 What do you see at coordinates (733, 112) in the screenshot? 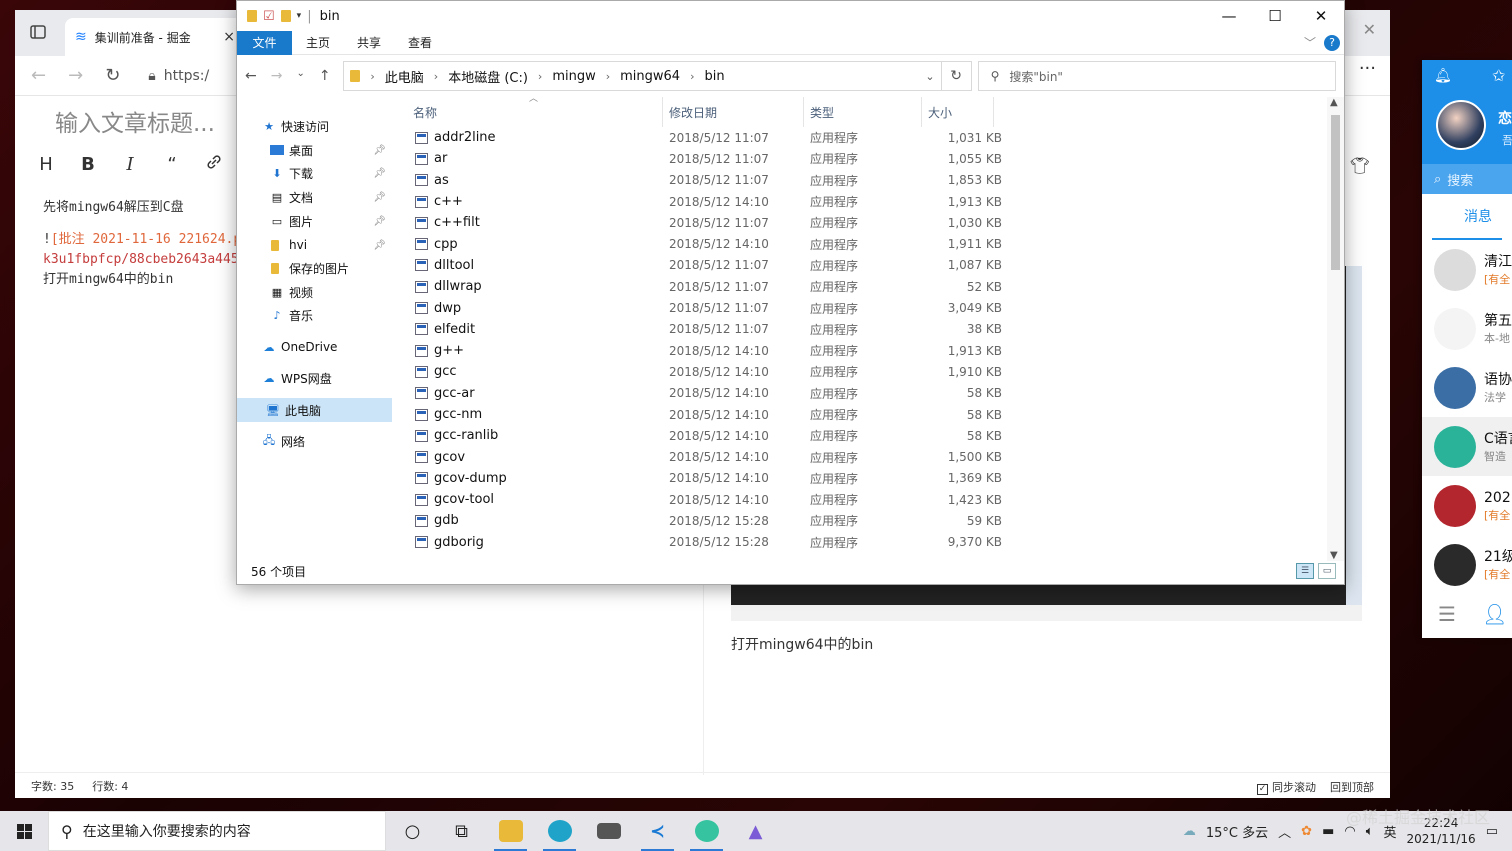
I see `column-date: 修改日期` at bounding box center [733, 112].